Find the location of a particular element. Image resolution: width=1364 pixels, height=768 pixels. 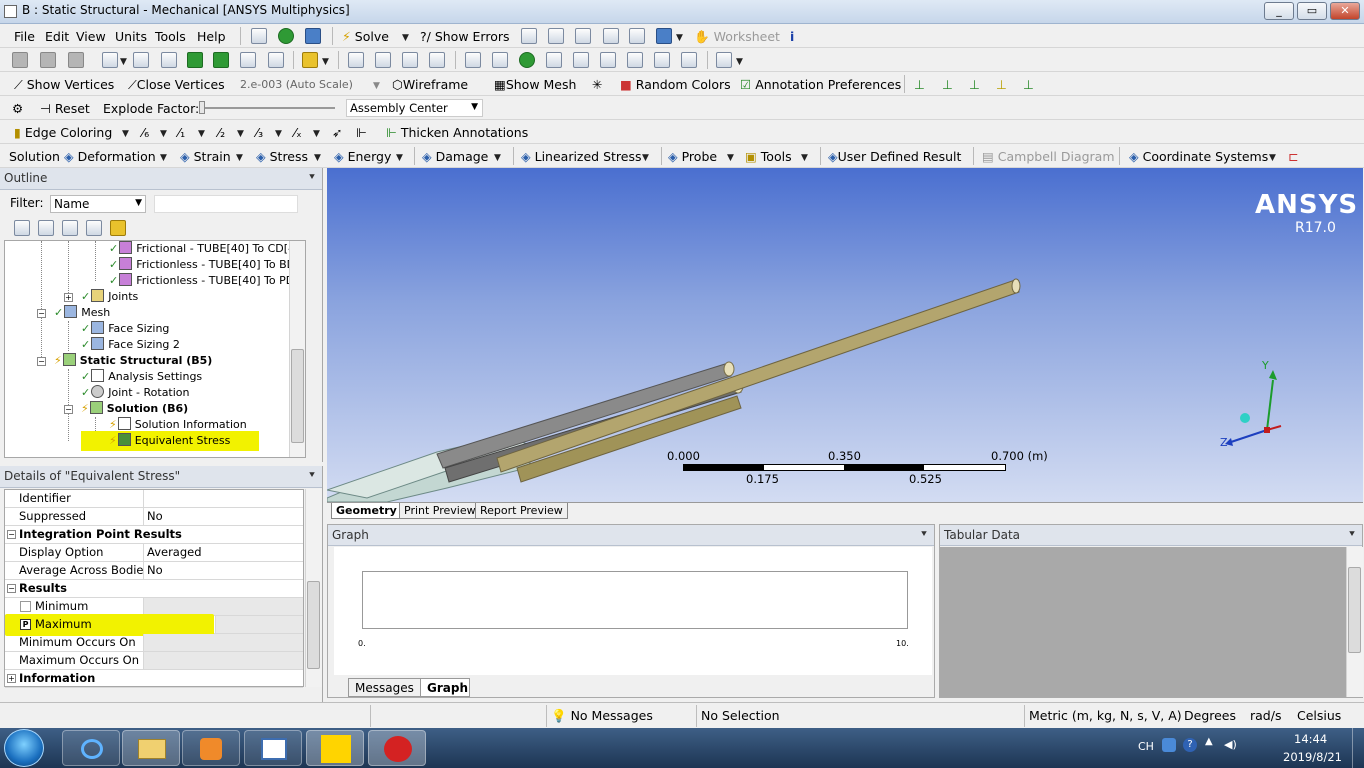

table-icon is located at coordinates (529, 36).